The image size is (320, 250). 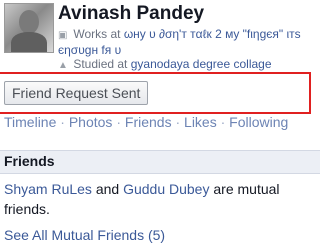 I want to click on education-info: ▲ Studied at gyanodaya degree collage, so click(x=165, y=65).